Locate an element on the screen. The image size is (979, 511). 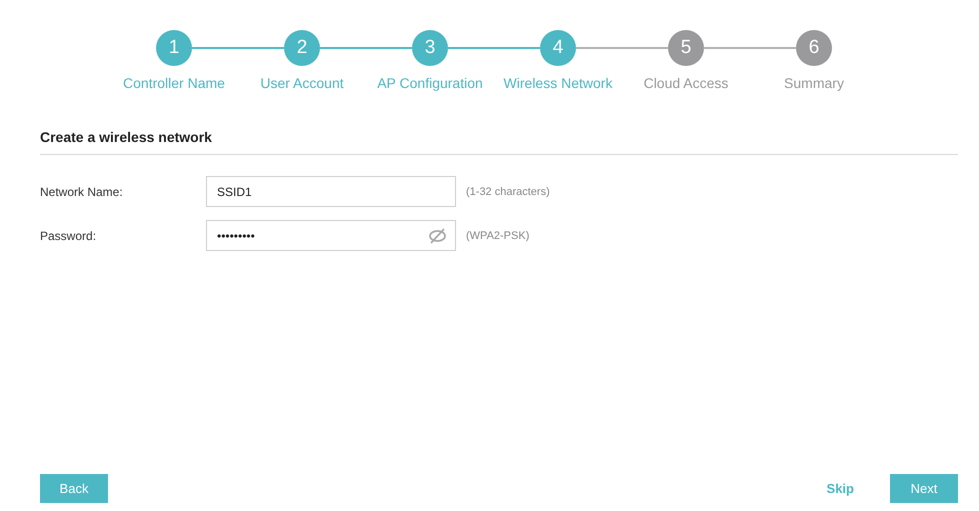
field-label: Password: is located at coordinates (69, 235).